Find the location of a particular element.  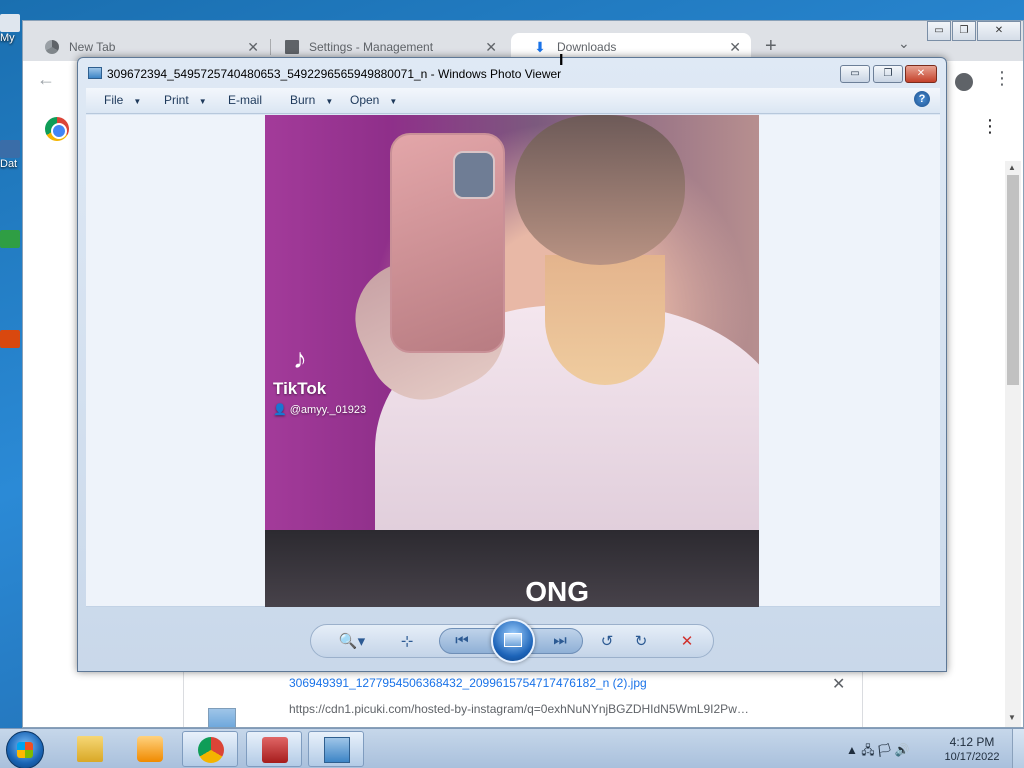

text-cursor-icon: I is located at coordinates (561, 60).